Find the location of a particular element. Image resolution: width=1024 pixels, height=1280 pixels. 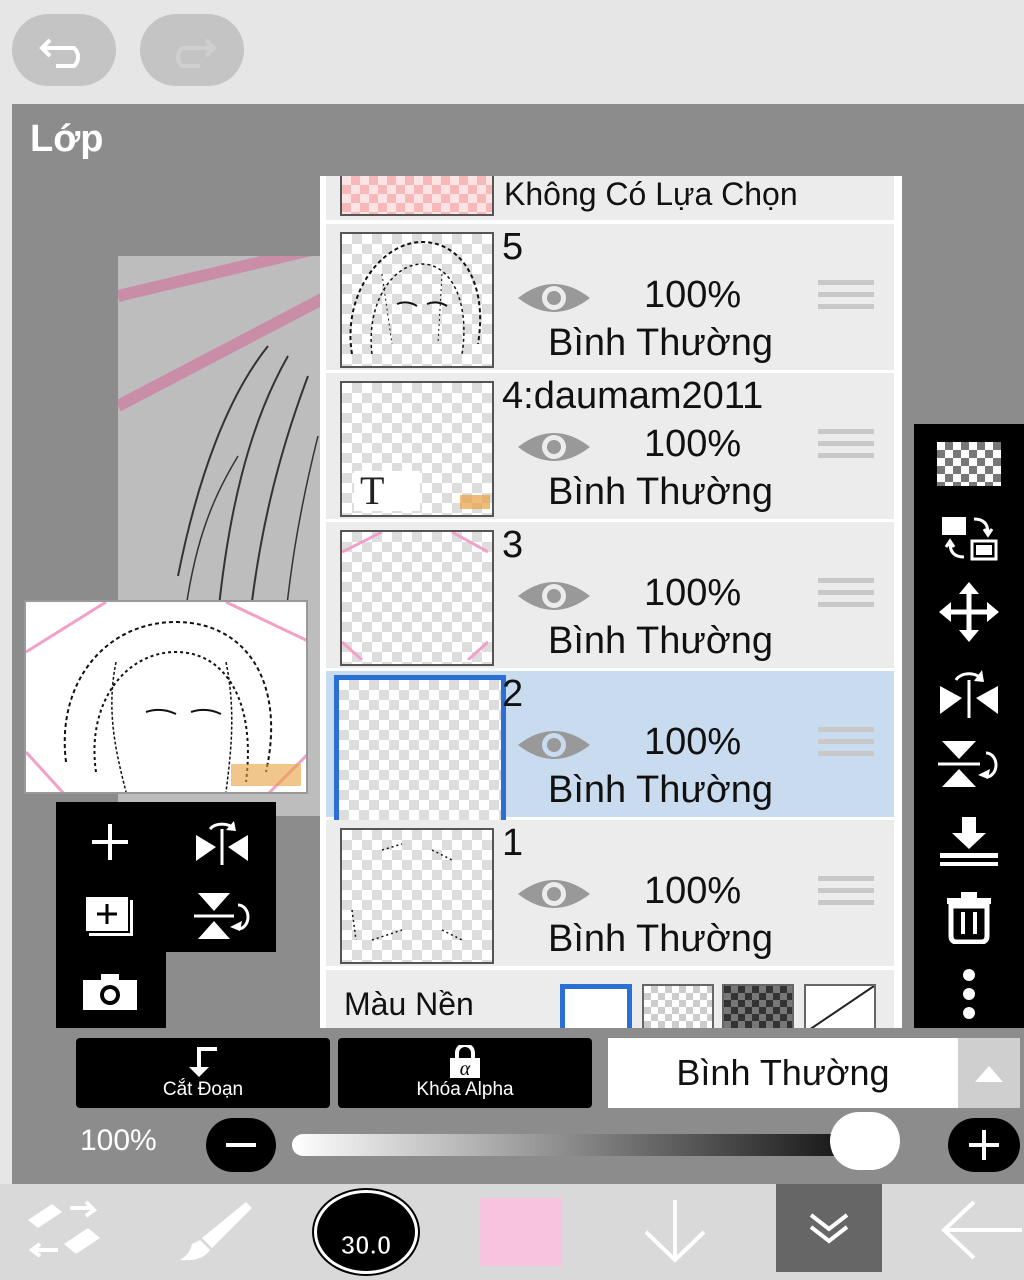

lock-icon: α is located at coordinates (465, 1062).